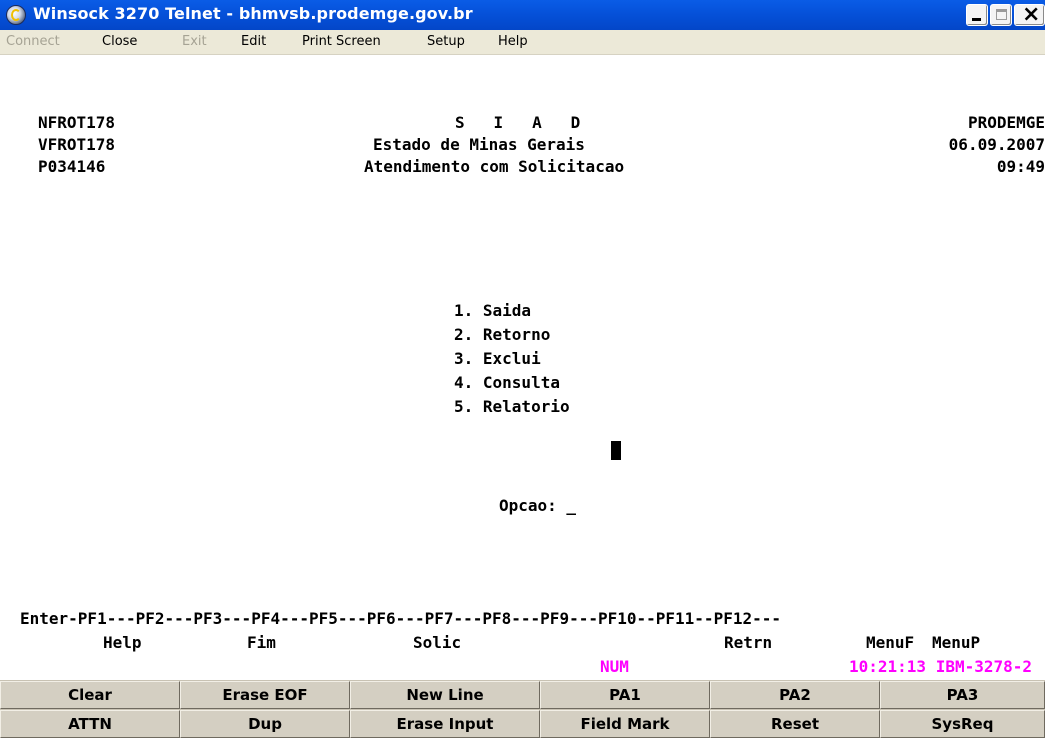 This screenshot has width=1045, height=738. I want to click on menu-edit: Edit, so click(253, 41).